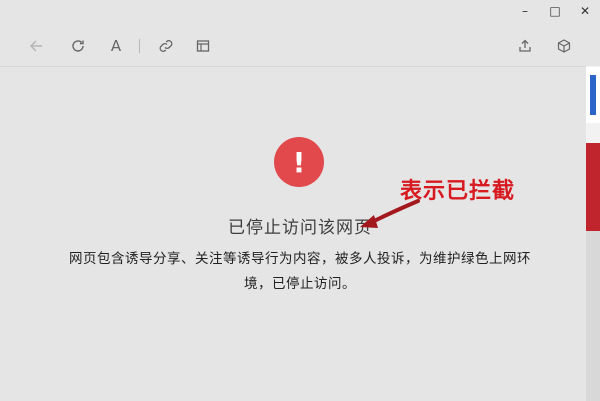  What do you see at coordinates (390, 213) in the screenshot?
I see `annotation-arrow-icon` at bounding box center [390, 213].